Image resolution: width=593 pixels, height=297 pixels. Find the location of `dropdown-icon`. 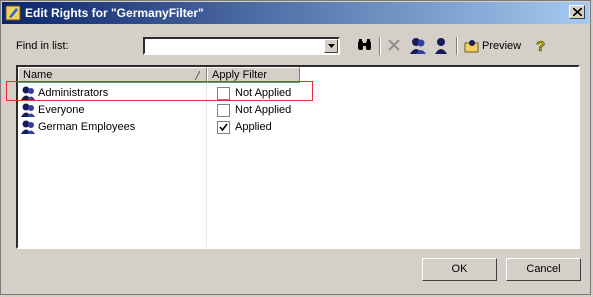

dropdown-icon is located at coordinates (331, 46).